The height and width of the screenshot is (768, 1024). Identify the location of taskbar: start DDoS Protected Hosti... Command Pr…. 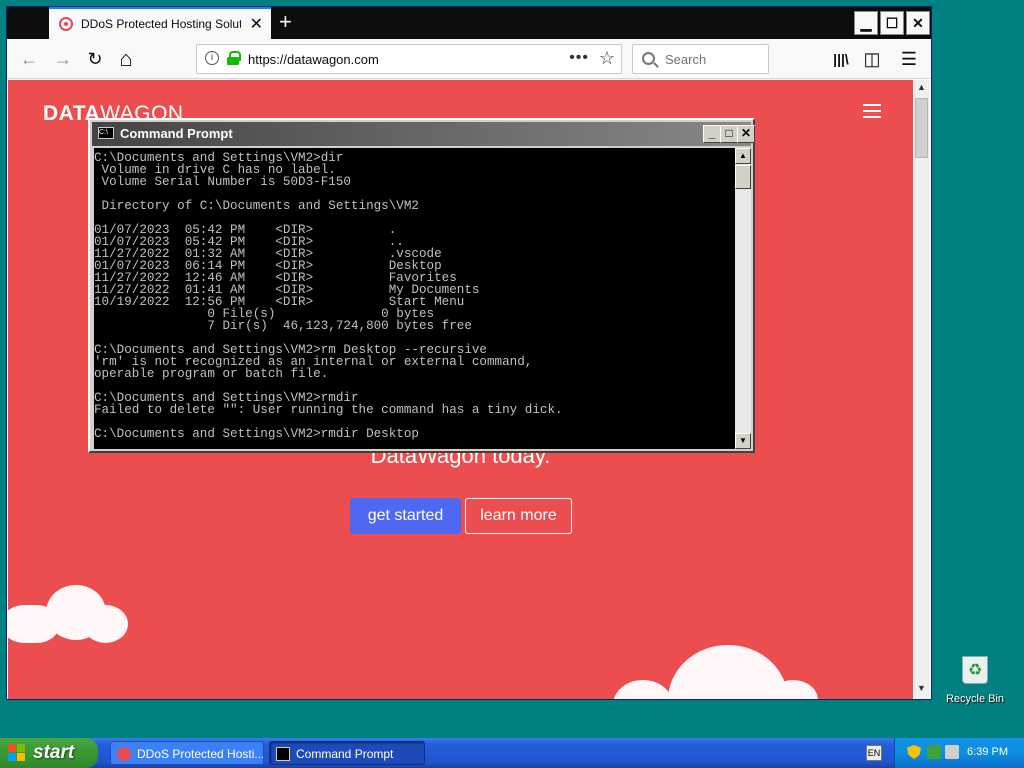
(512, 753).